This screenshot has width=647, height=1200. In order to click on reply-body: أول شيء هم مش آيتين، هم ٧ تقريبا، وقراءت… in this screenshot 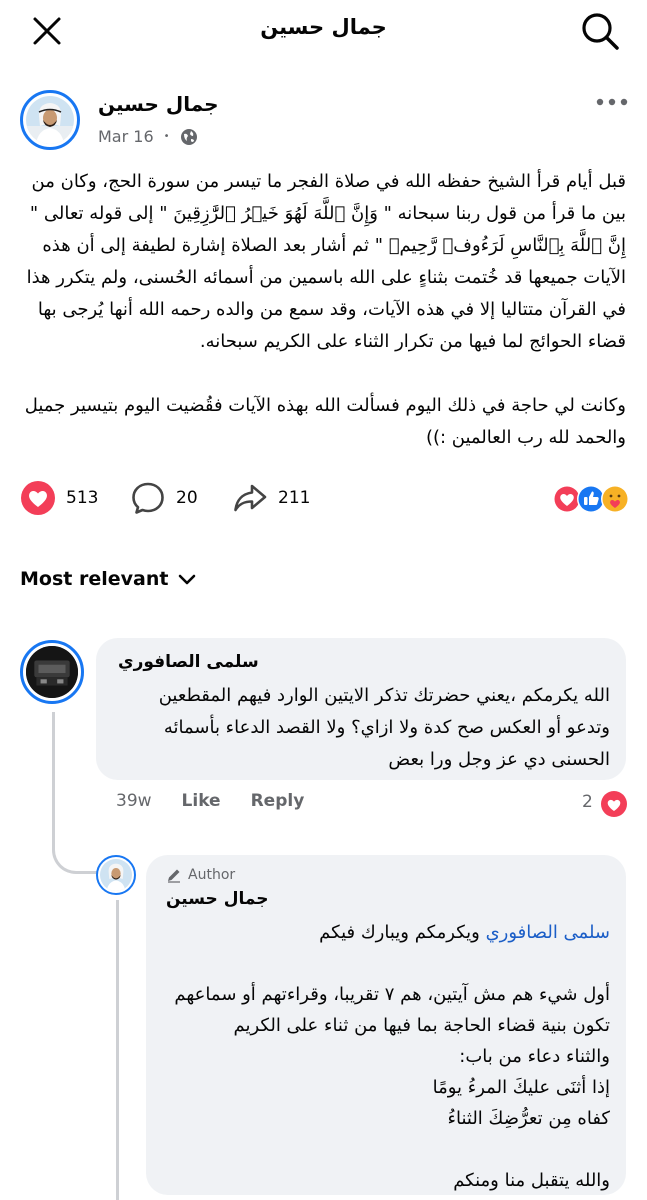, I will do `click(392, 1087)`.